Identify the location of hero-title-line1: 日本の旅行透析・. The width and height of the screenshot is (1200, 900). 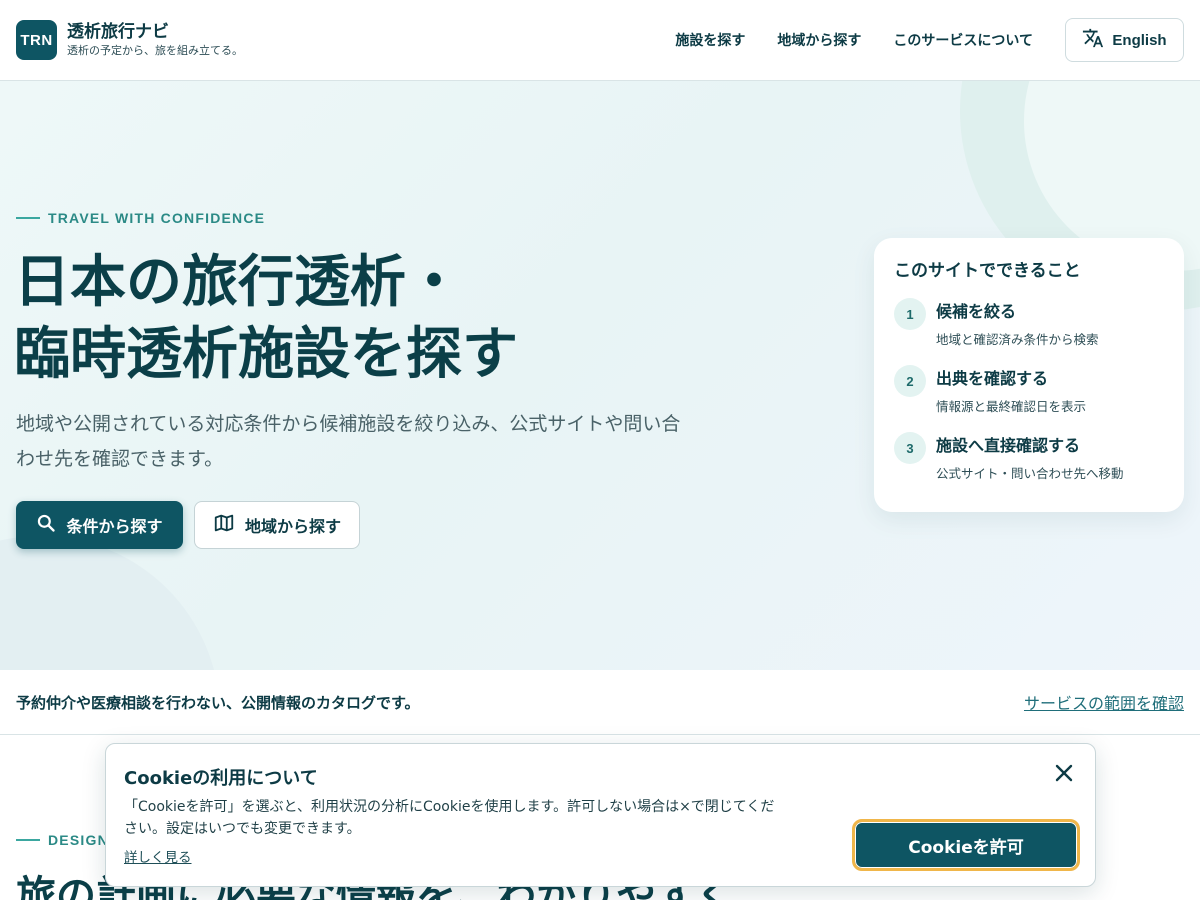
(238, 282).